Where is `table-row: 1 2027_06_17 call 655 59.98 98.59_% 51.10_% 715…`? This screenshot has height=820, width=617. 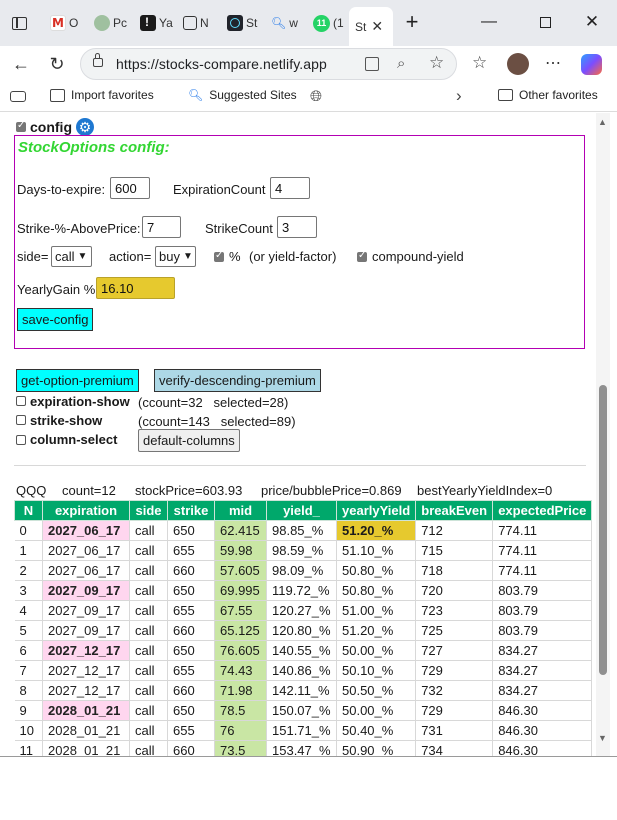
table-row: 1 2027_06_17 call 655 59.98 98.59_% 51.10_% 715… is located at coordinates (303, 550).